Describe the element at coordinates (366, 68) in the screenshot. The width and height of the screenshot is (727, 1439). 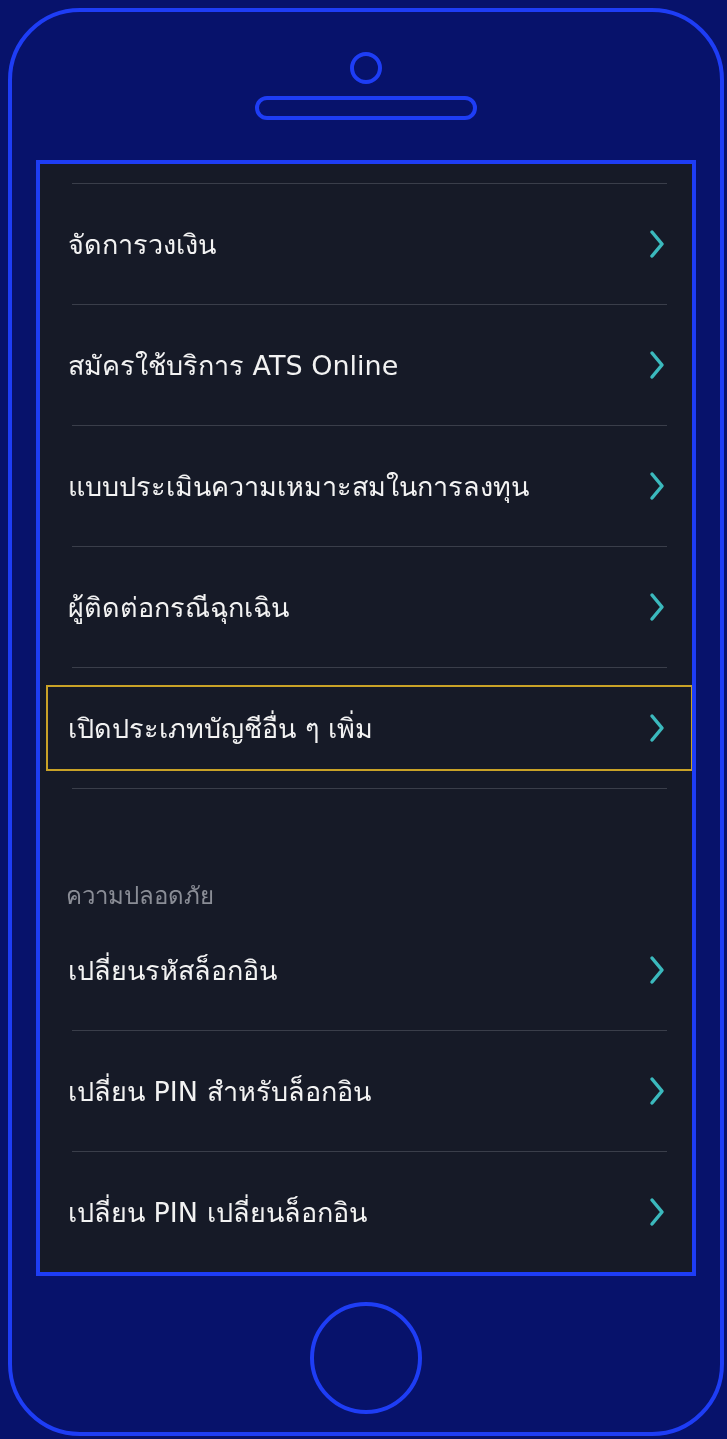
I see `camera-lens` at that location.